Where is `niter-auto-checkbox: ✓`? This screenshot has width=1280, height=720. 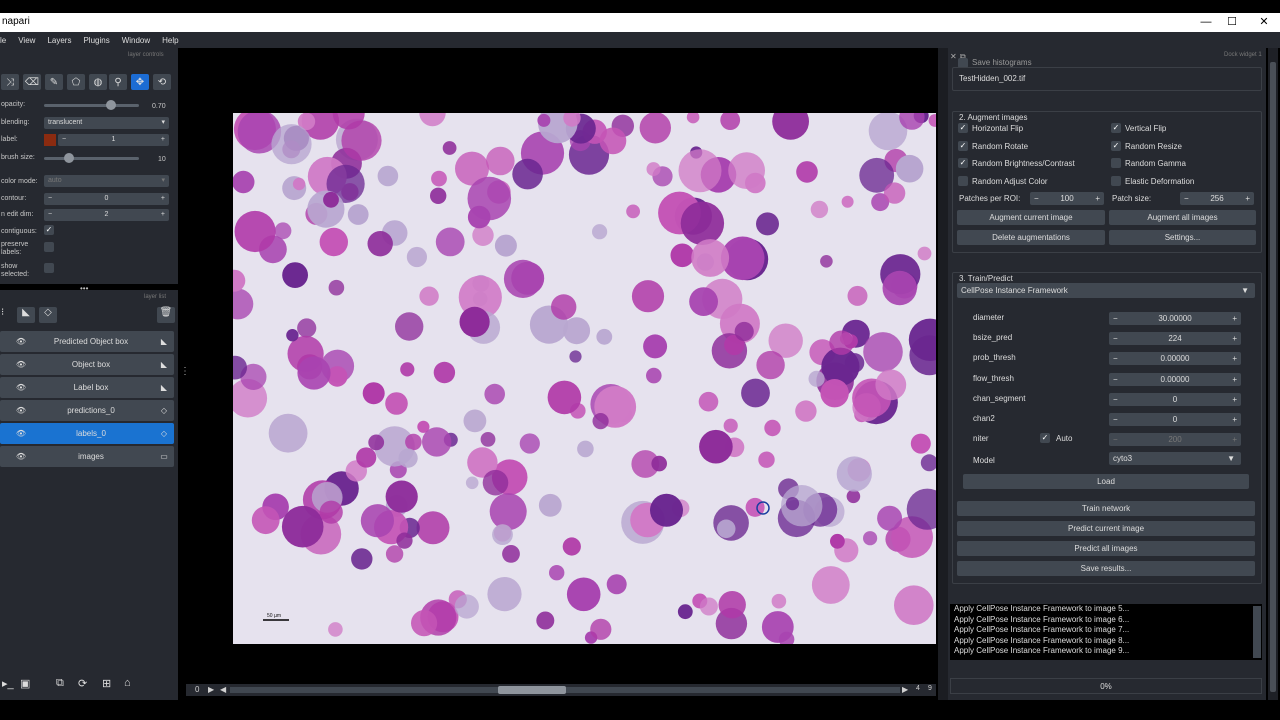 niter-auto-checkbox: ✓ is located at coordinates (1045, 438).